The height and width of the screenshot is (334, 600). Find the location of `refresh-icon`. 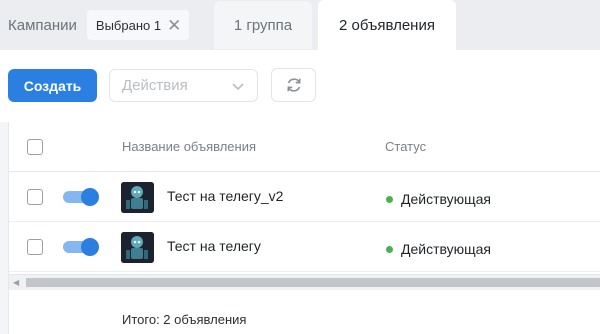

refresh-icon is located at coordinates (293, 85).